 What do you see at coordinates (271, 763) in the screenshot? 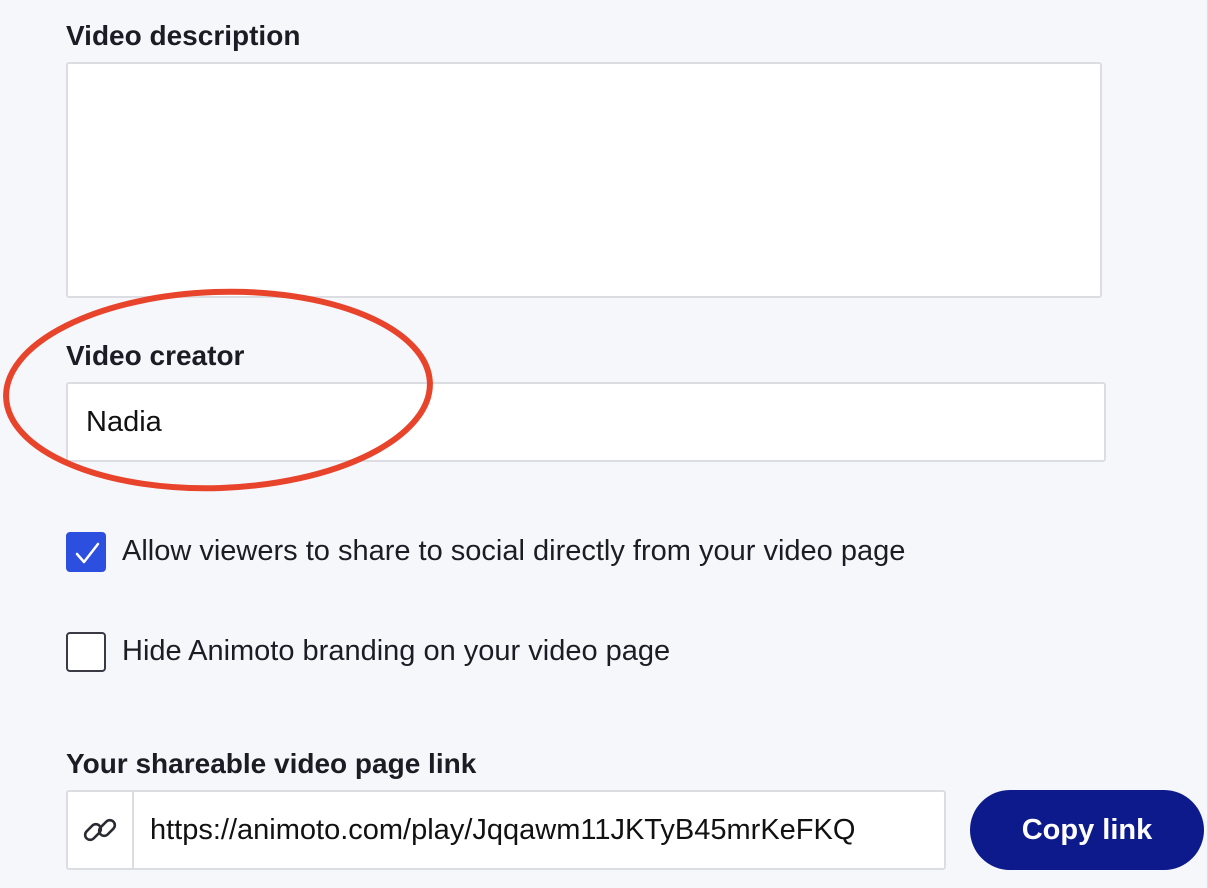
I see `shareable-link-label: Your shareable video page link` at bounding box center [271, 763].